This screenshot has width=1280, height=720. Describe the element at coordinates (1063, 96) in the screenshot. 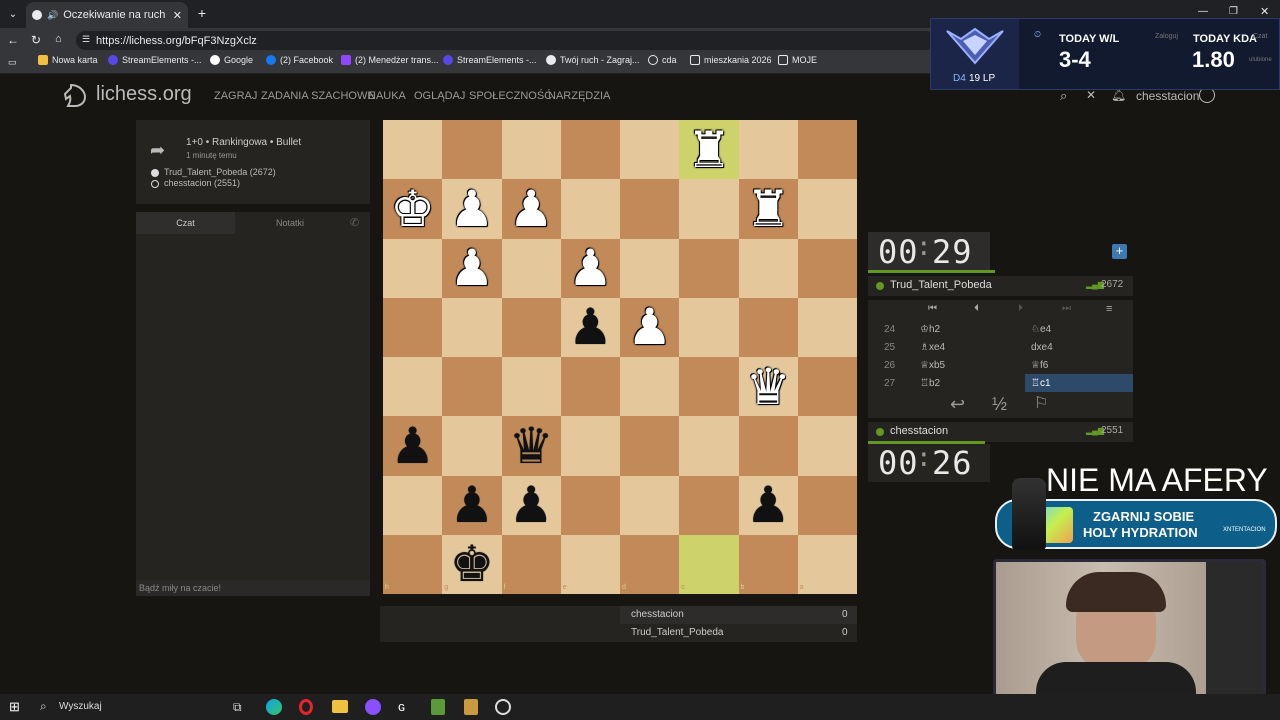

I see `search-icon: ⌕` at that location.